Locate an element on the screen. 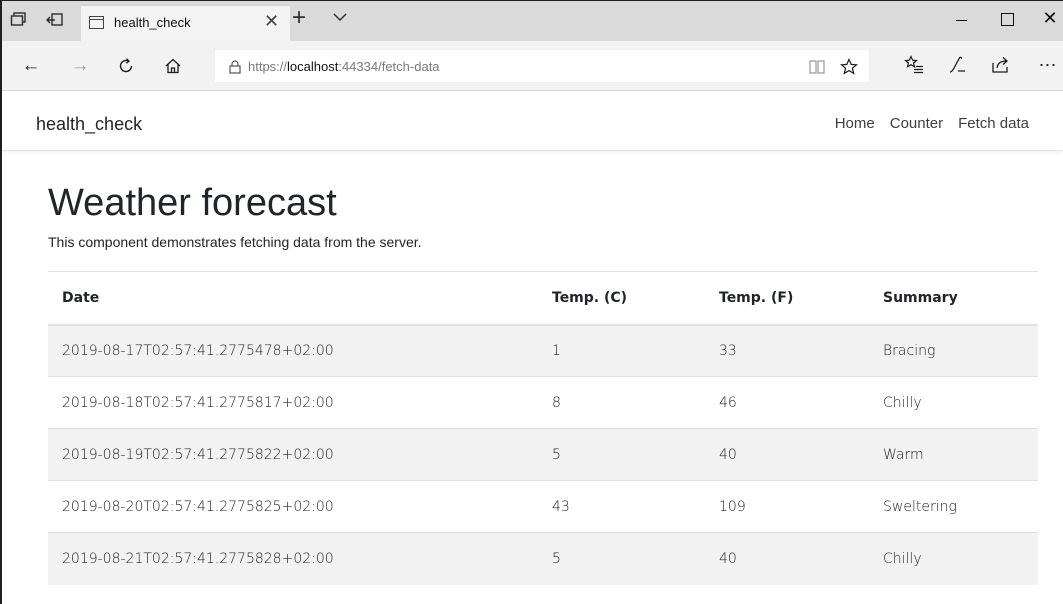 Image resolution: width=1063 pixels, height=604 pixels. new-tab-icon: + is located at coordinates (299, 18).